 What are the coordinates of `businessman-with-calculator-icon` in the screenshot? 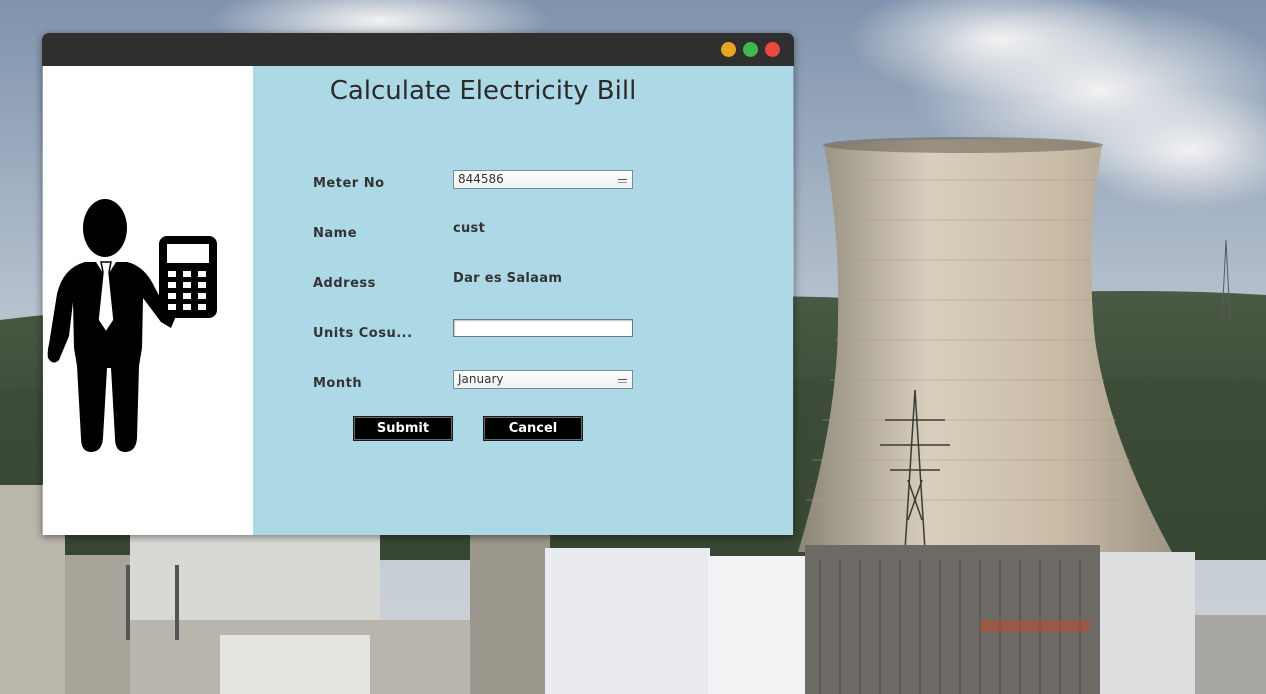 It's located at (132, 325).